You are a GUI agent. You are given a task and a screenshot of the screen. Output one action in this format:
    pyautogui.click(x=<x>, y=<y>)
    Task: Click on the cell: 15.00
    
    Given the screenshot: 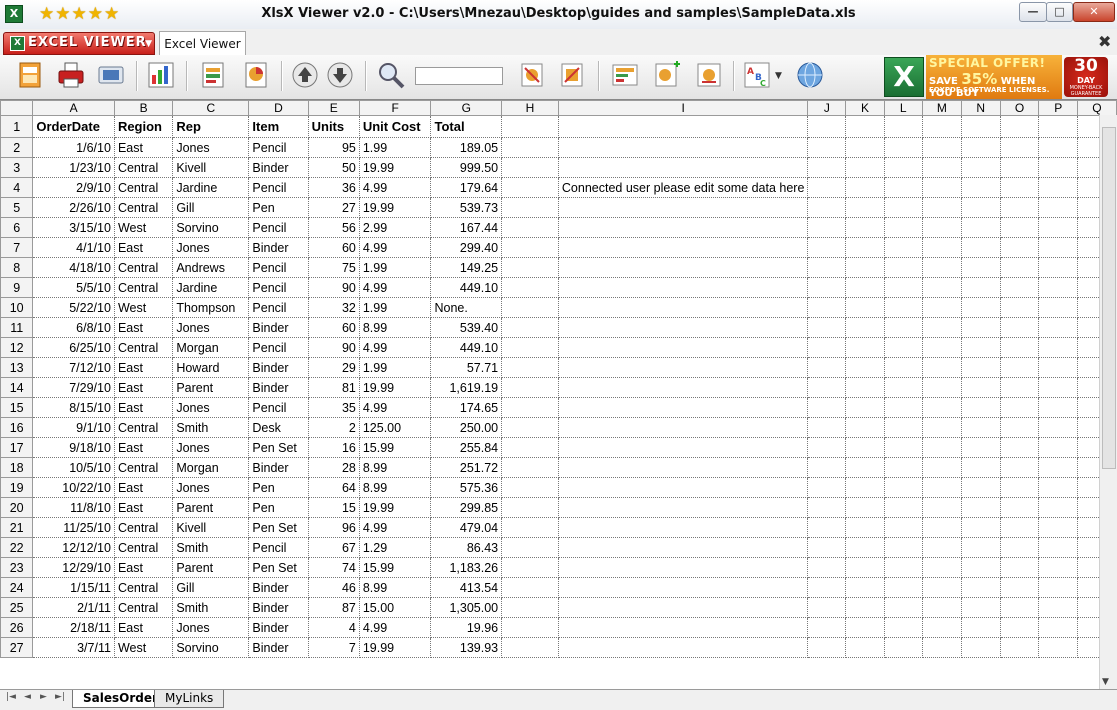 What is the action you would take?
    pyautogui.click(x=395, y=607)
    